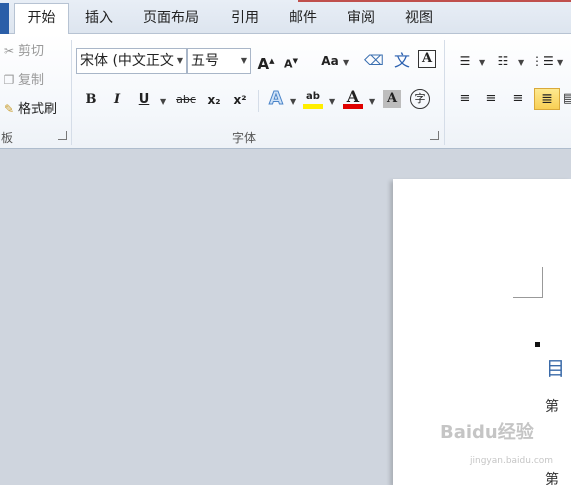 Image resolution: width=571 pixels, height=485 pixels. I want to click on tab-view: 视图, so click(419, 20).